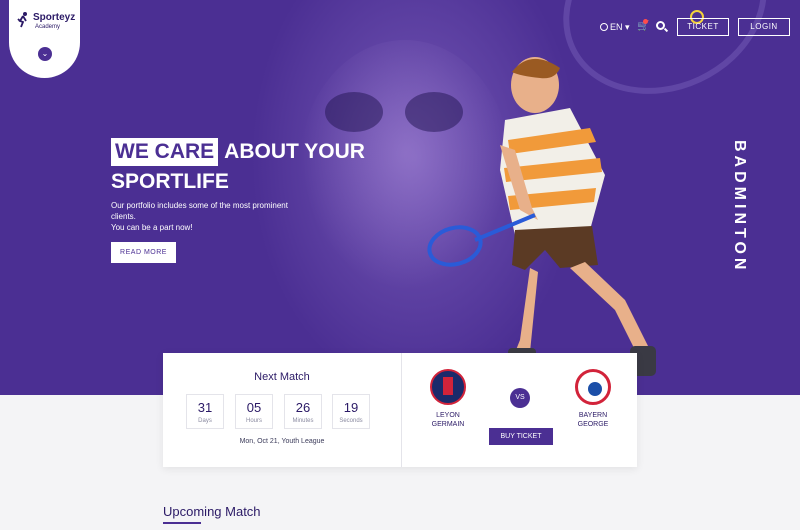 The height and width of the screenshot is (530, 800). Describe the element at coordinates (703, 27) in the screenshot. I see `ticket-button: TICKET` at that location.